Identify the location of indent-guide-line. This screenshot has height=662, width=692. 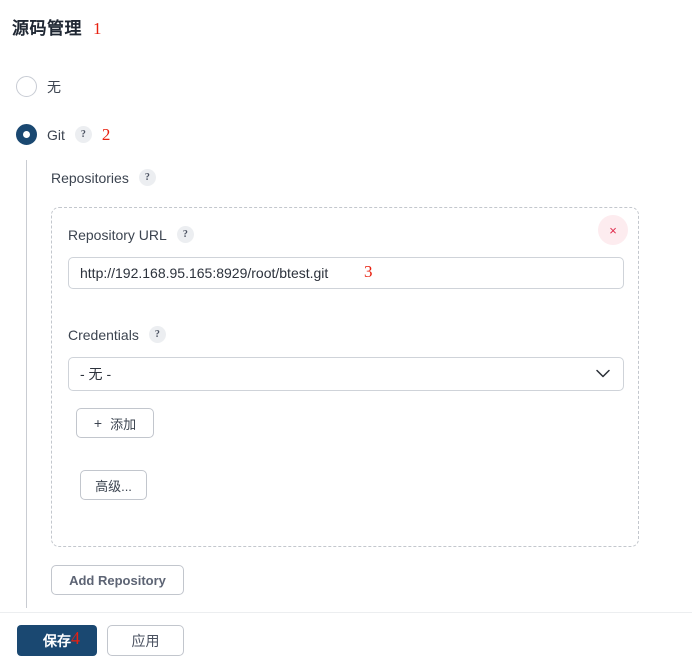
(26, 384).